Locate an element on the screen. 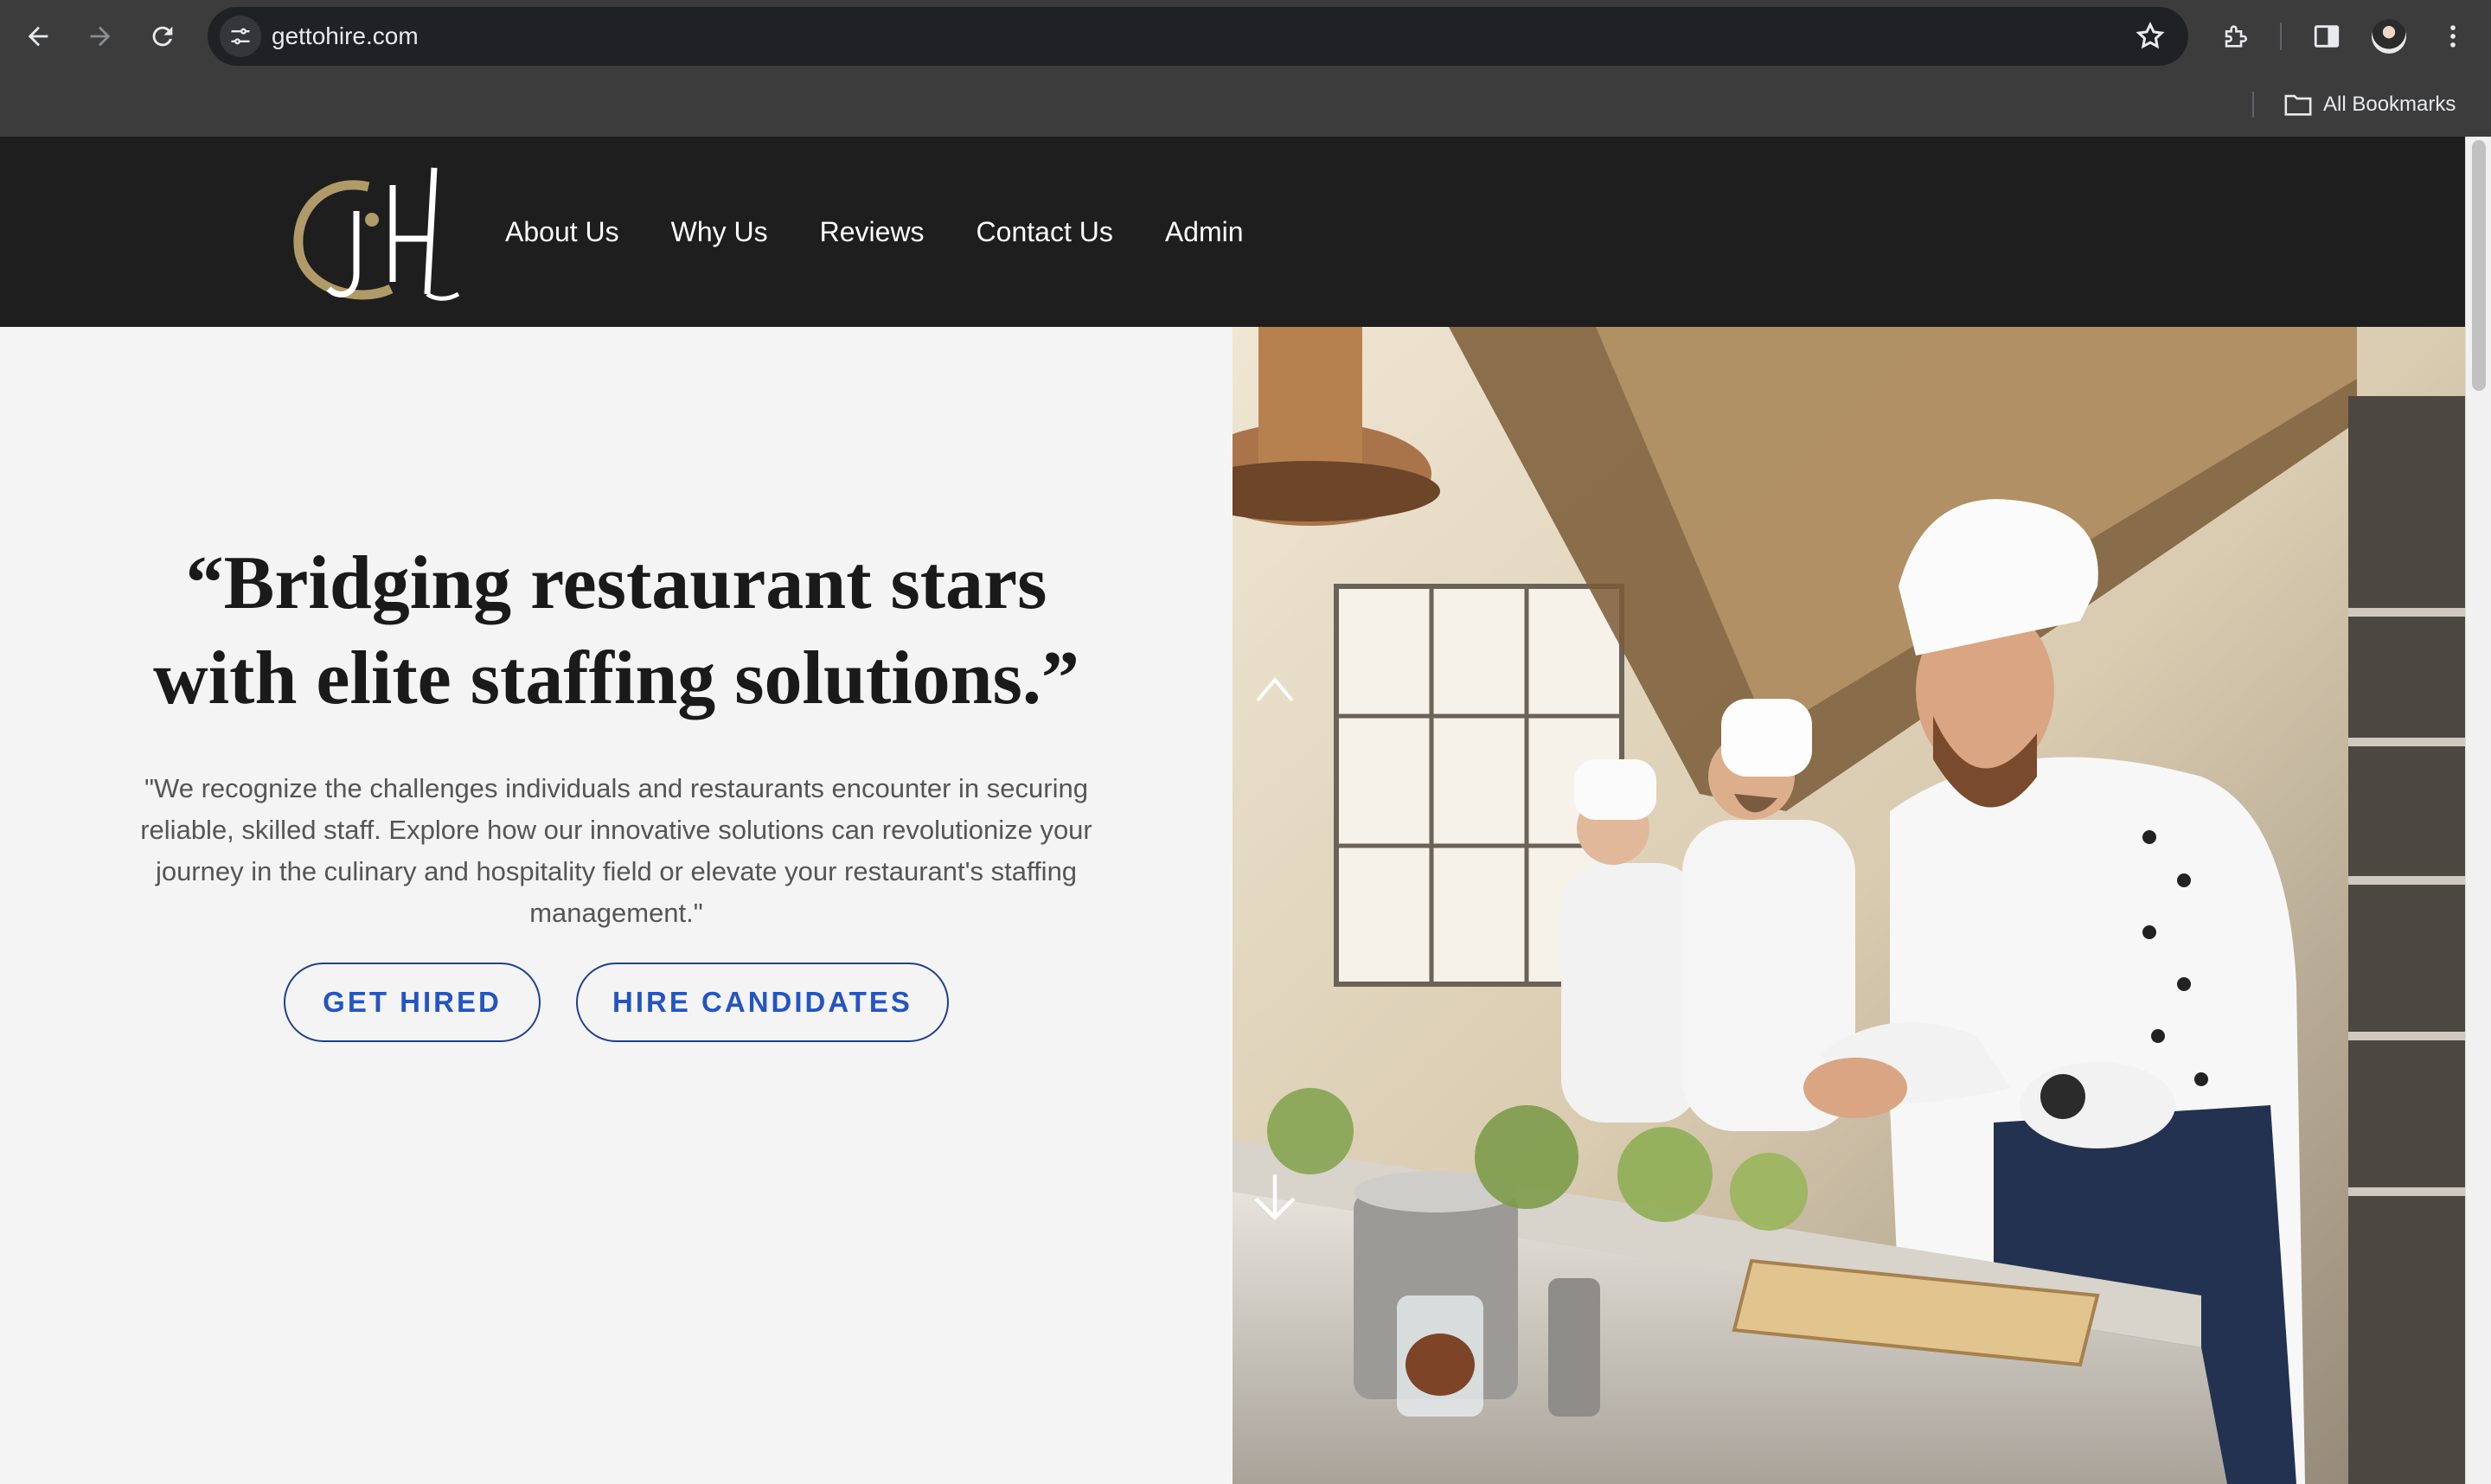 This screenshot has height=1484, width=2491. side-panel-icon is located at coordinates (2327, 36).